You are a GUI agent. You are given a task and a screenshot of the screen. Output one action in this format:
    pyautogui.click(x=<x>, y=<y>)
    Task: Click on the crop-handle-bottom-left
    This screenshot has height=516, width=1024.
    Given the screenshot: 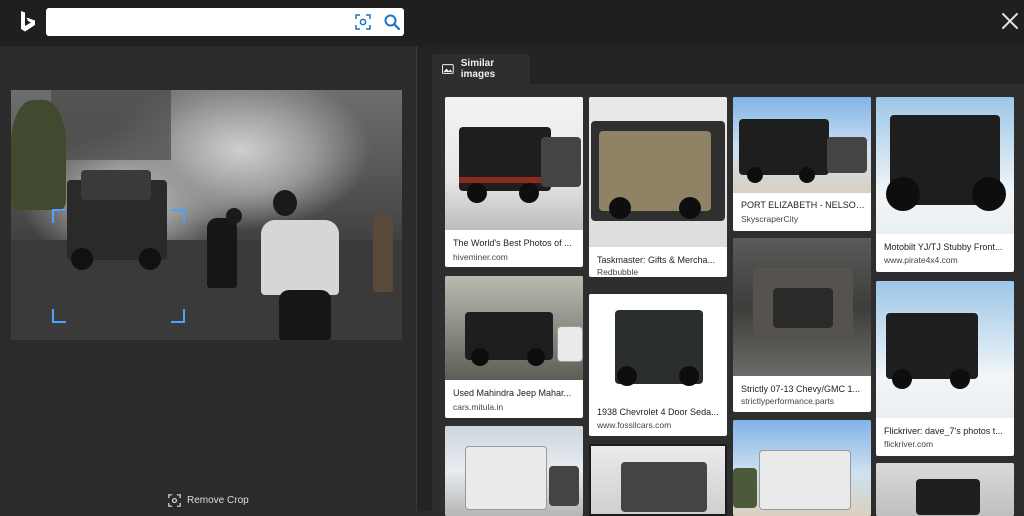 What is the action you would take?
    pyautogui.click(x=59, y=316)
    